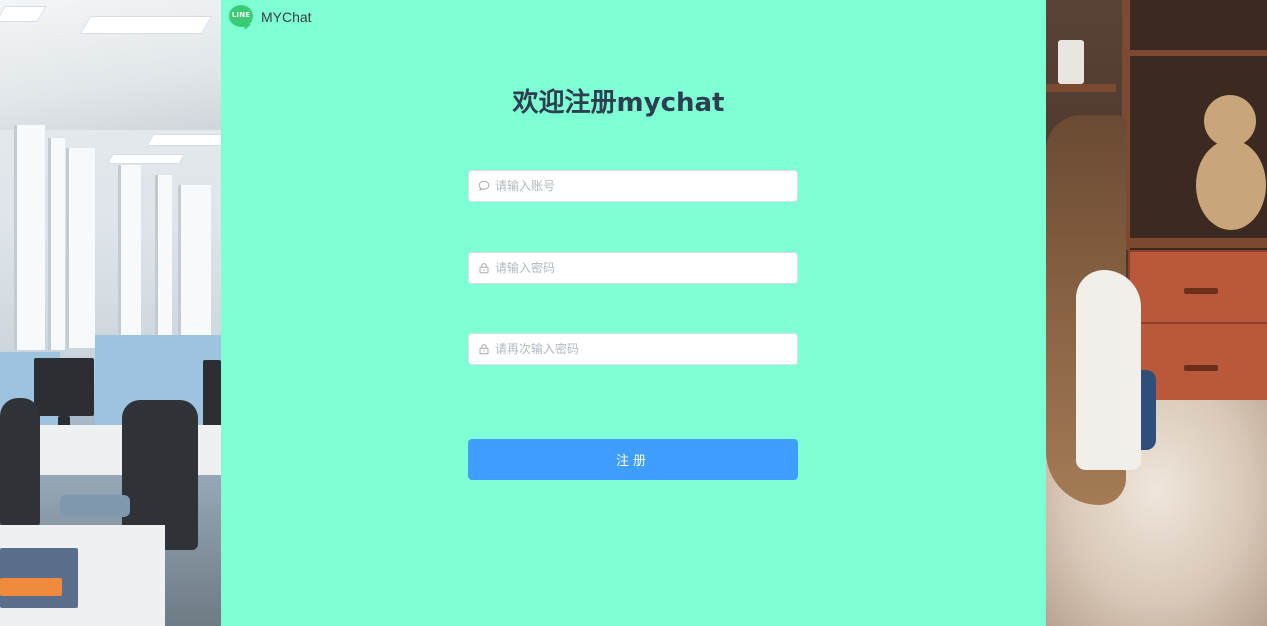  What do you see at coordinates (640, 186) in the screenshot?
I see `account-input` at bounding box center [640, 186].